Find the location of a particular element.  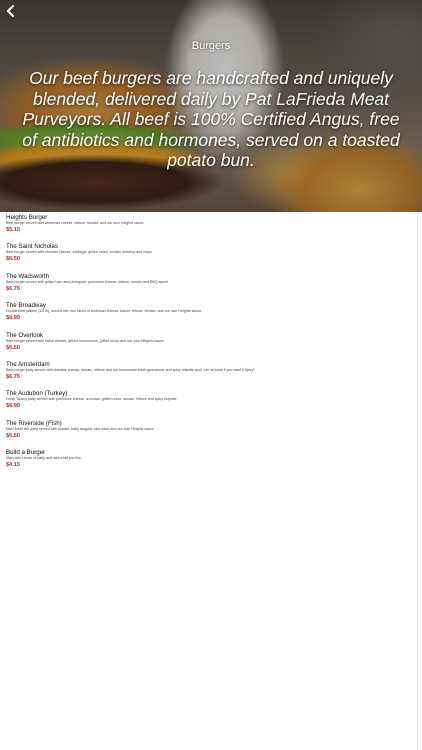

item-price: $6.99 is located at coordinates (13, 406).